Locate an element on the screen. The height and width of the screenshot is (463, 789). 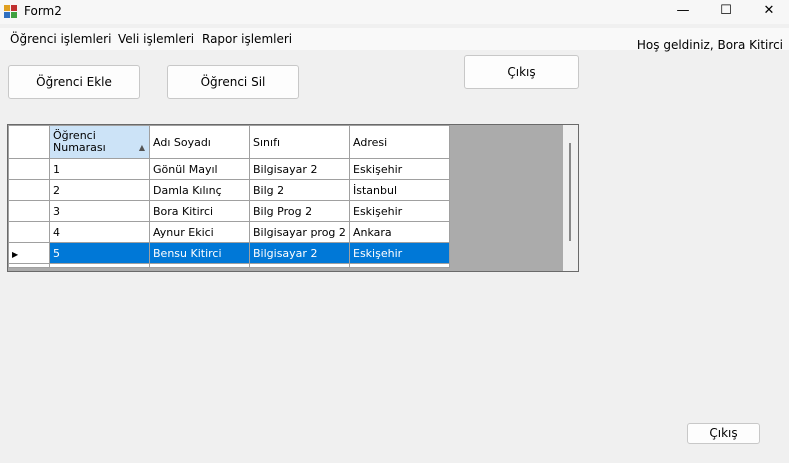
table-row: 1 Gönül Mayıl Bilgisayar 2 Eskişehir is located at coordinates (229, 169).